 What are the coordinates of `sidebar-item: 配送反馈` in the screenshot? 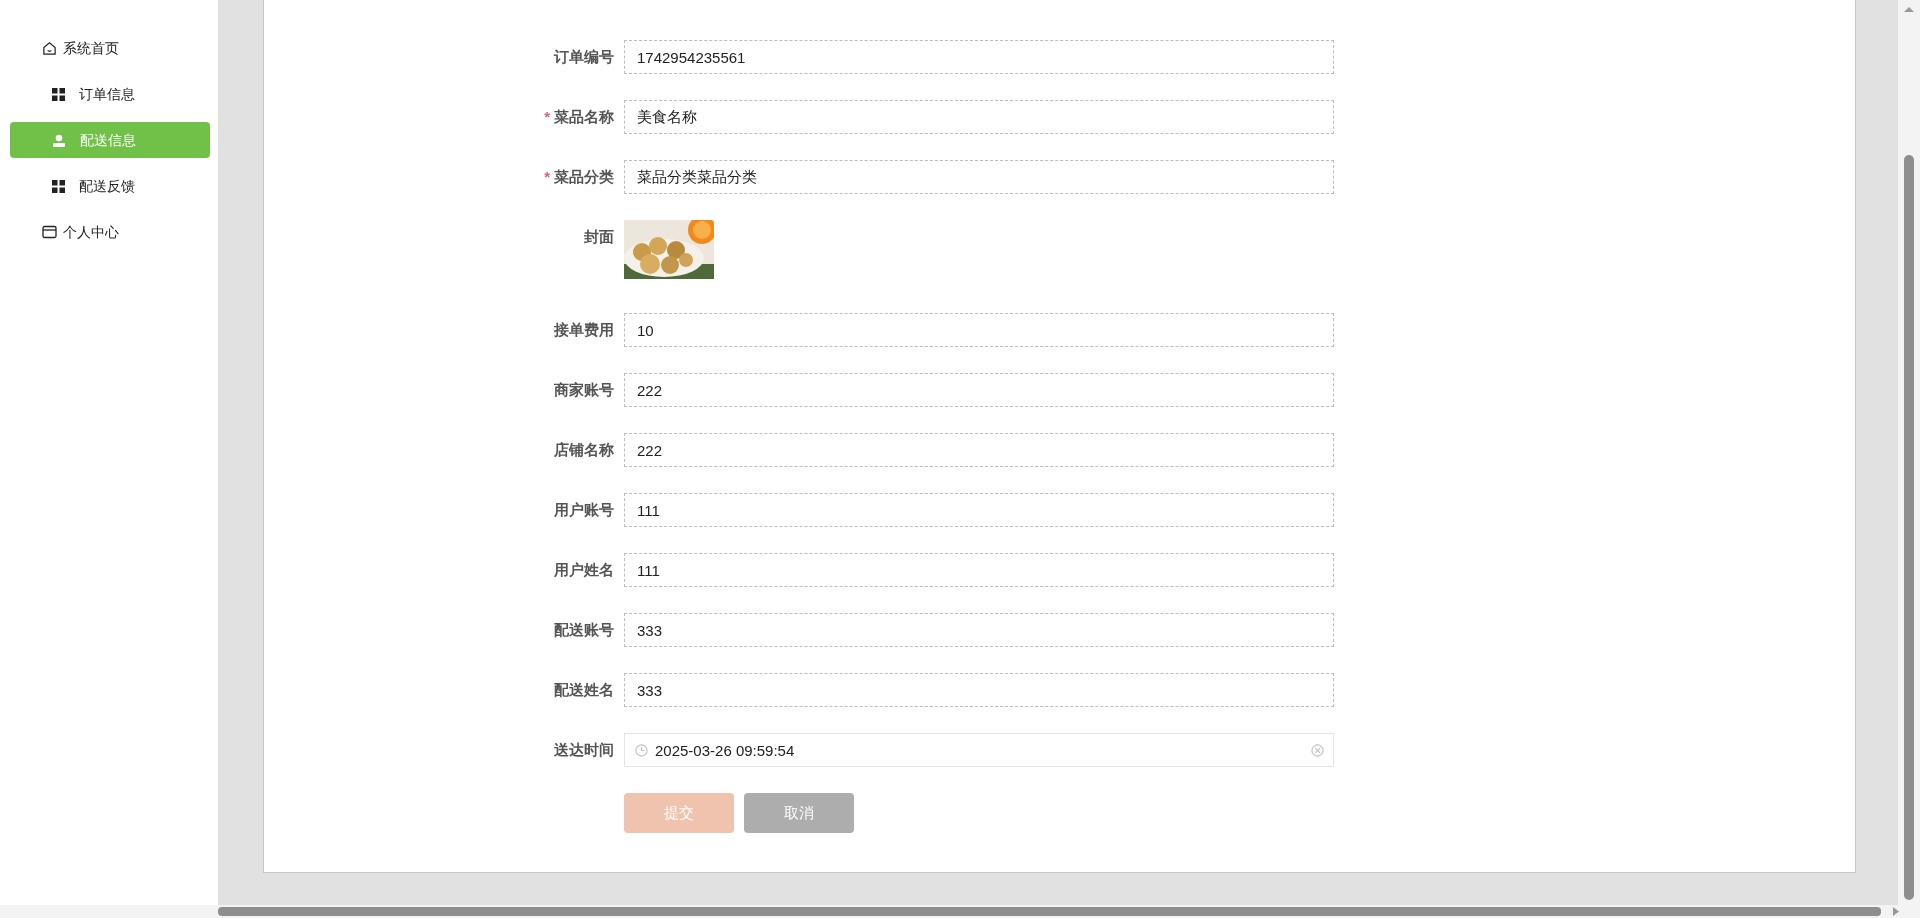 It's located at (110, 186).